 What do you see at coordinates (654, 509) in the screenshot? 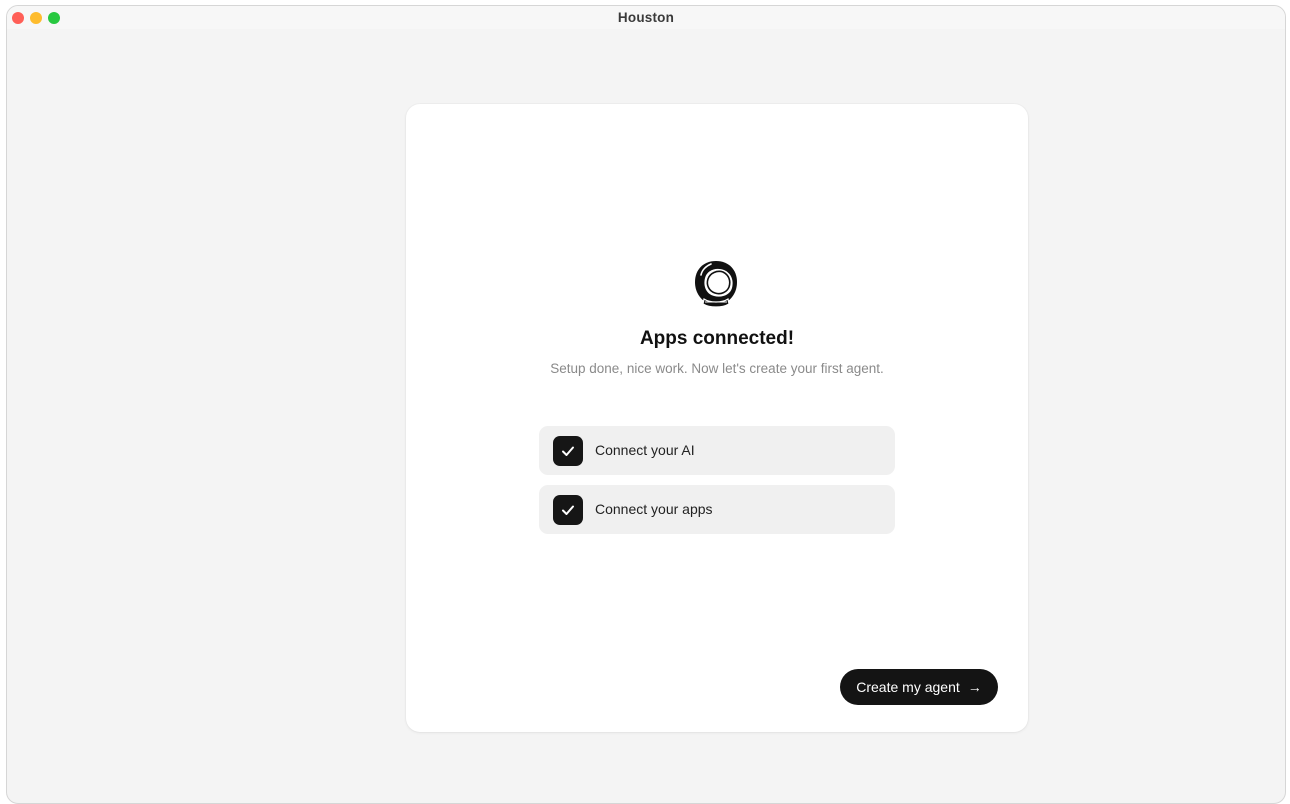
I see `step-label: Connect your apps` at bounding box center [654, 509].